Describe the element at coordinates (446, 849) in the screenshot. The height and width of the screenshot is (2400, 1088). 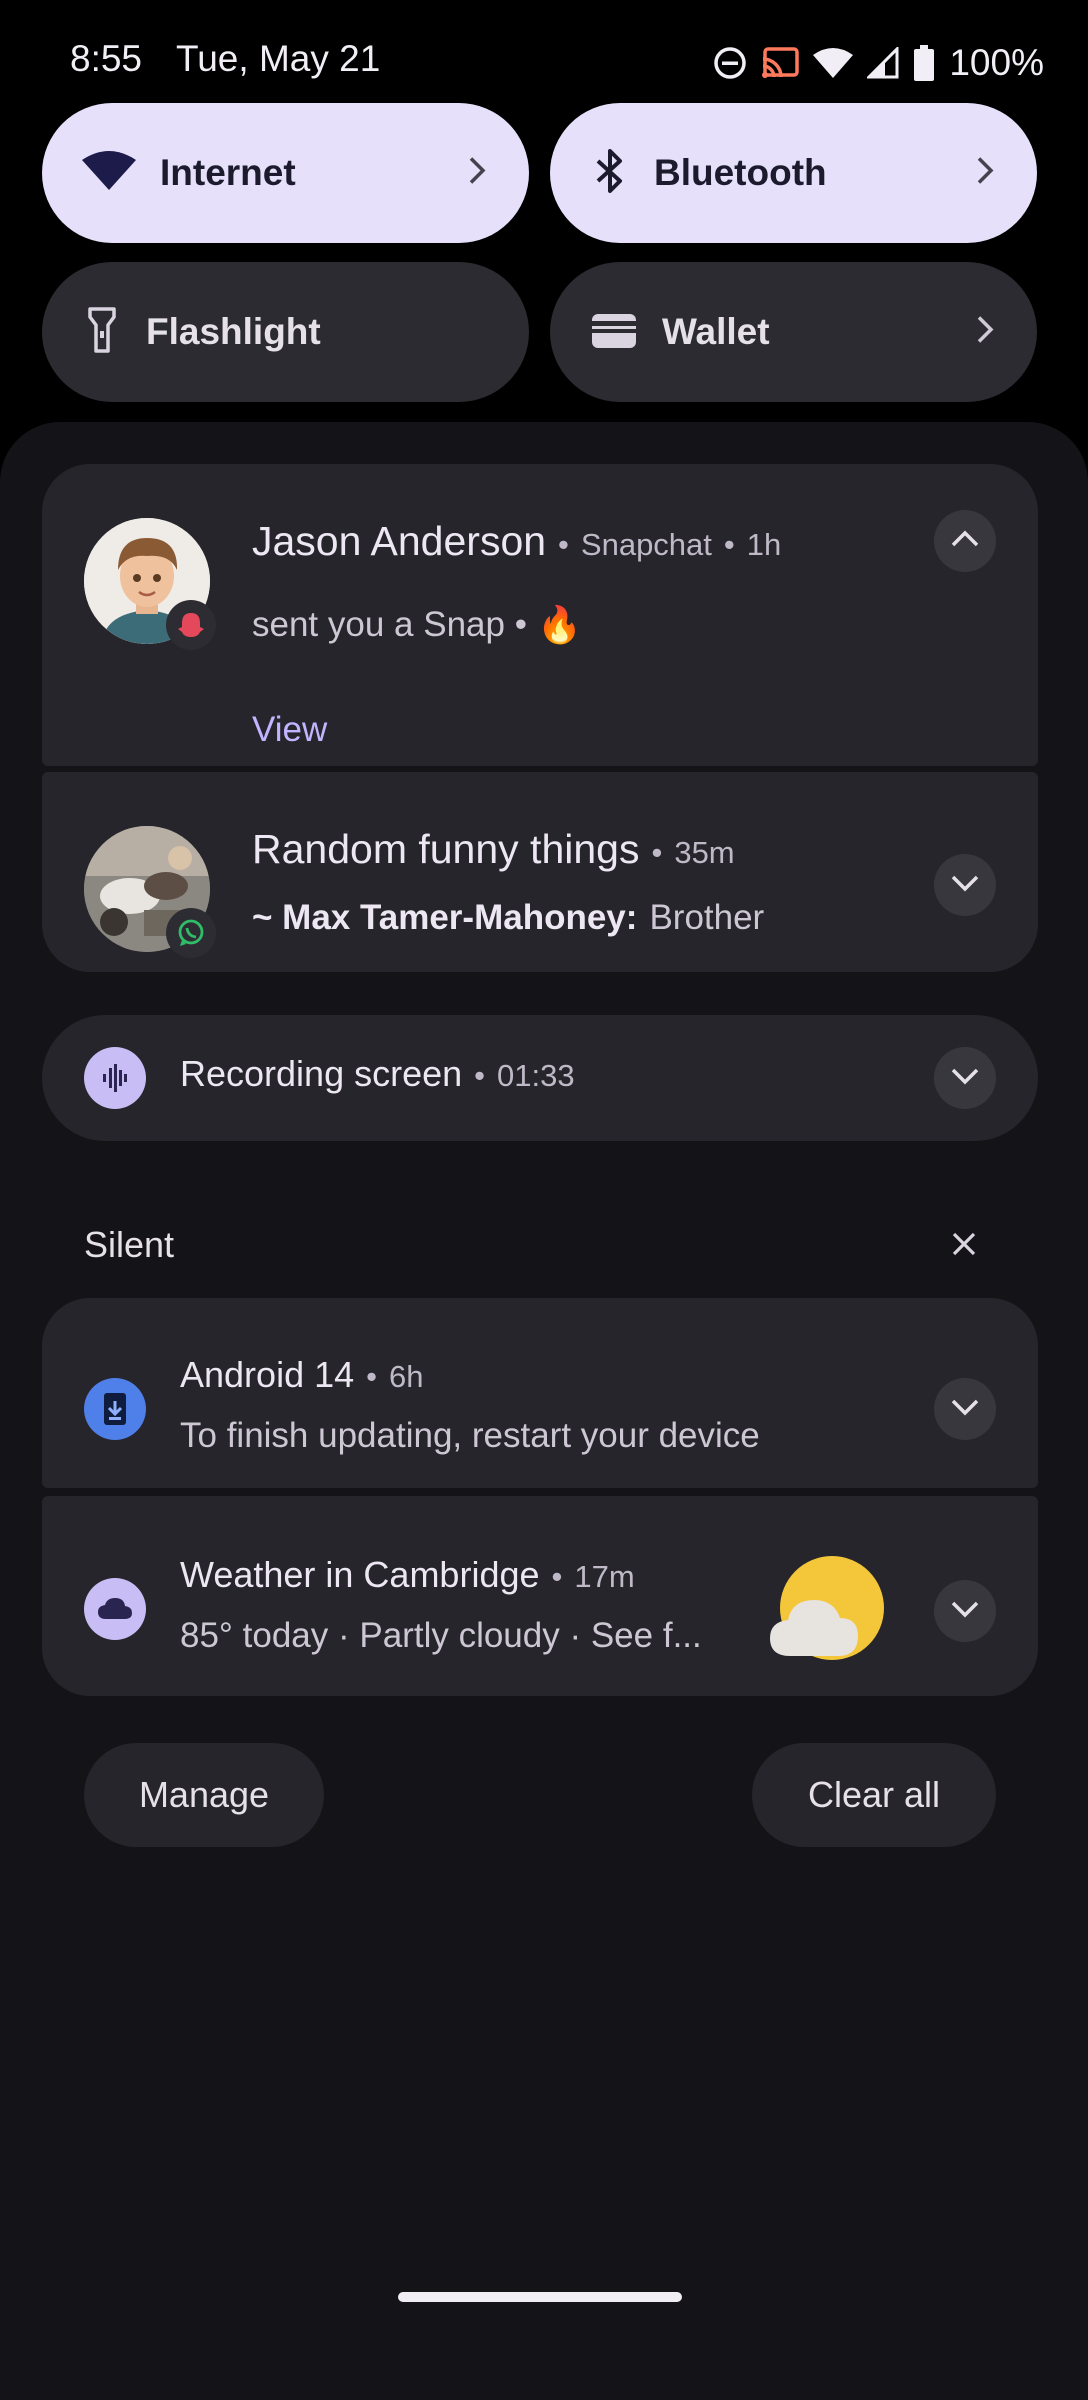
I see `group-title: Random funny things` at that location.